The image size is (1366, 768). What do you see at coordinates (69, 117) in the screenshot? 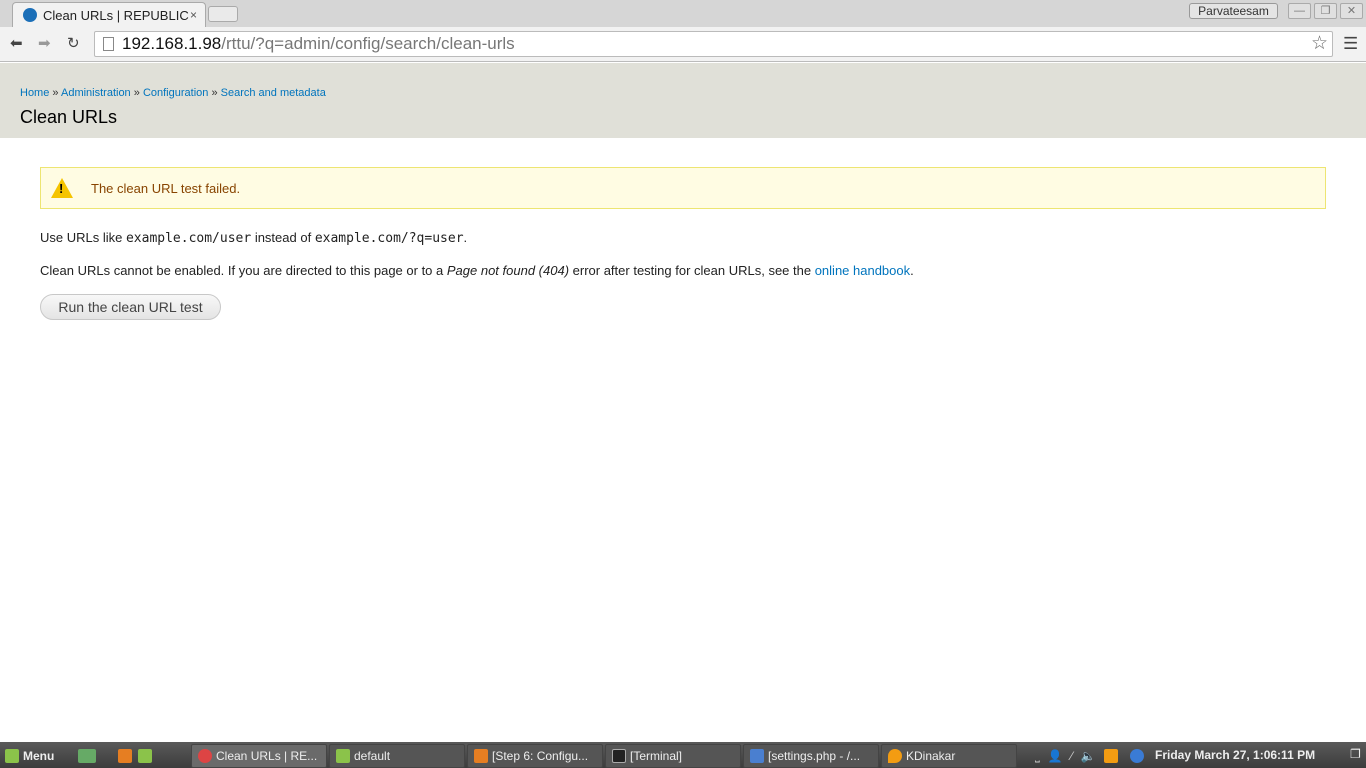
I see `page-title: Clean URLs` at bounding box center [69, 117].